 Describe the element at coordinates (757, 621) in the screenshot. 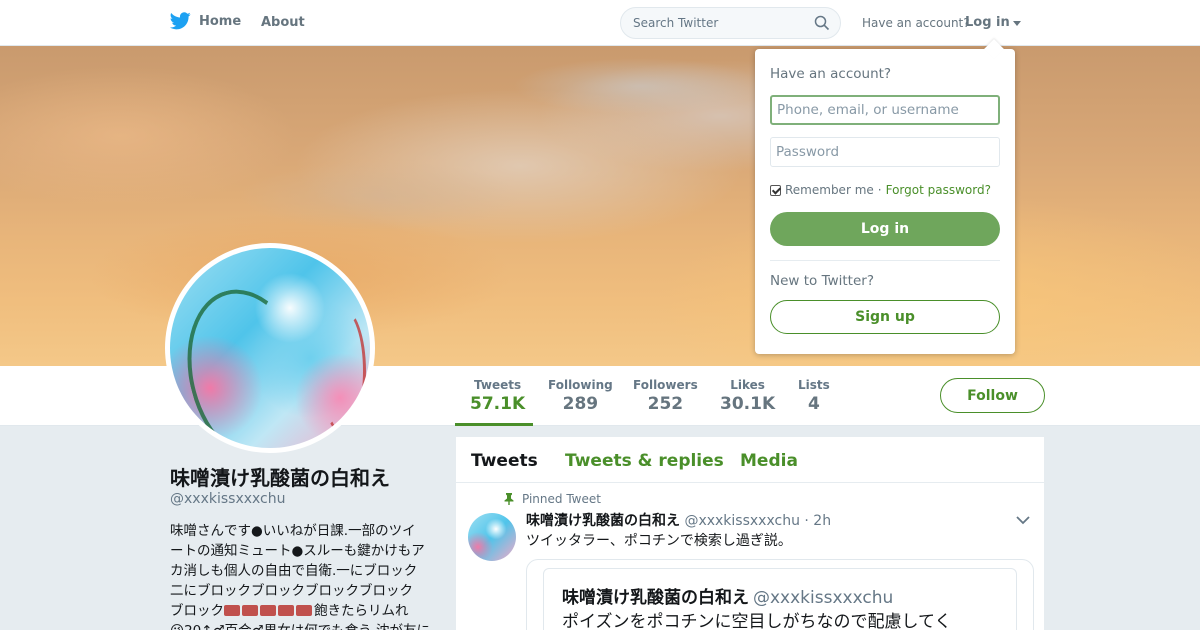

I see `quoted-tweet-text: ポイズンをポコチンに空目しがちなので配慮してく` at that location.